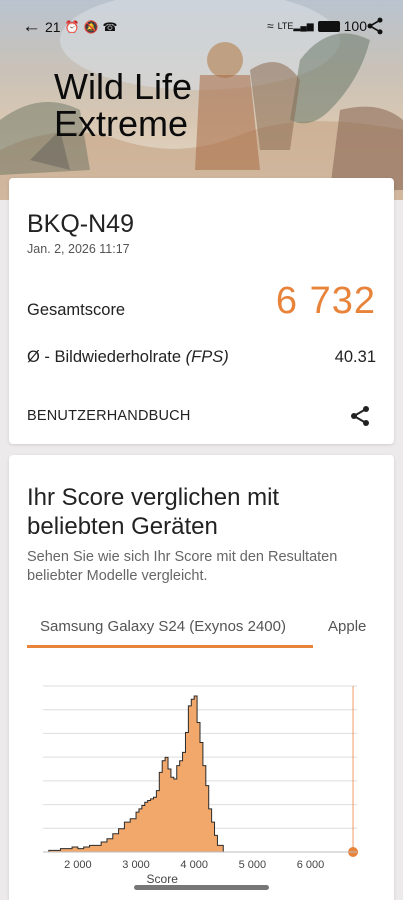 The height and width of the screenshot is (900, 403). I want to click on battery-icon, so click(328, 26).